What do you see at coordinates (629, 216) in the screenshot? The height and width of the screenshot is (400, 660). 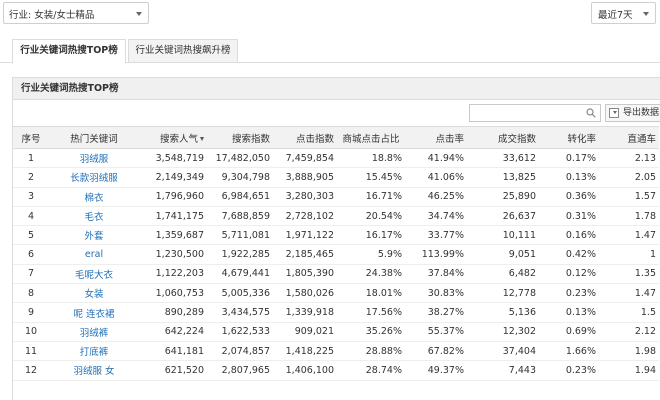 I see `cell-through-train: 1.78` at bounding box center [629, 216].